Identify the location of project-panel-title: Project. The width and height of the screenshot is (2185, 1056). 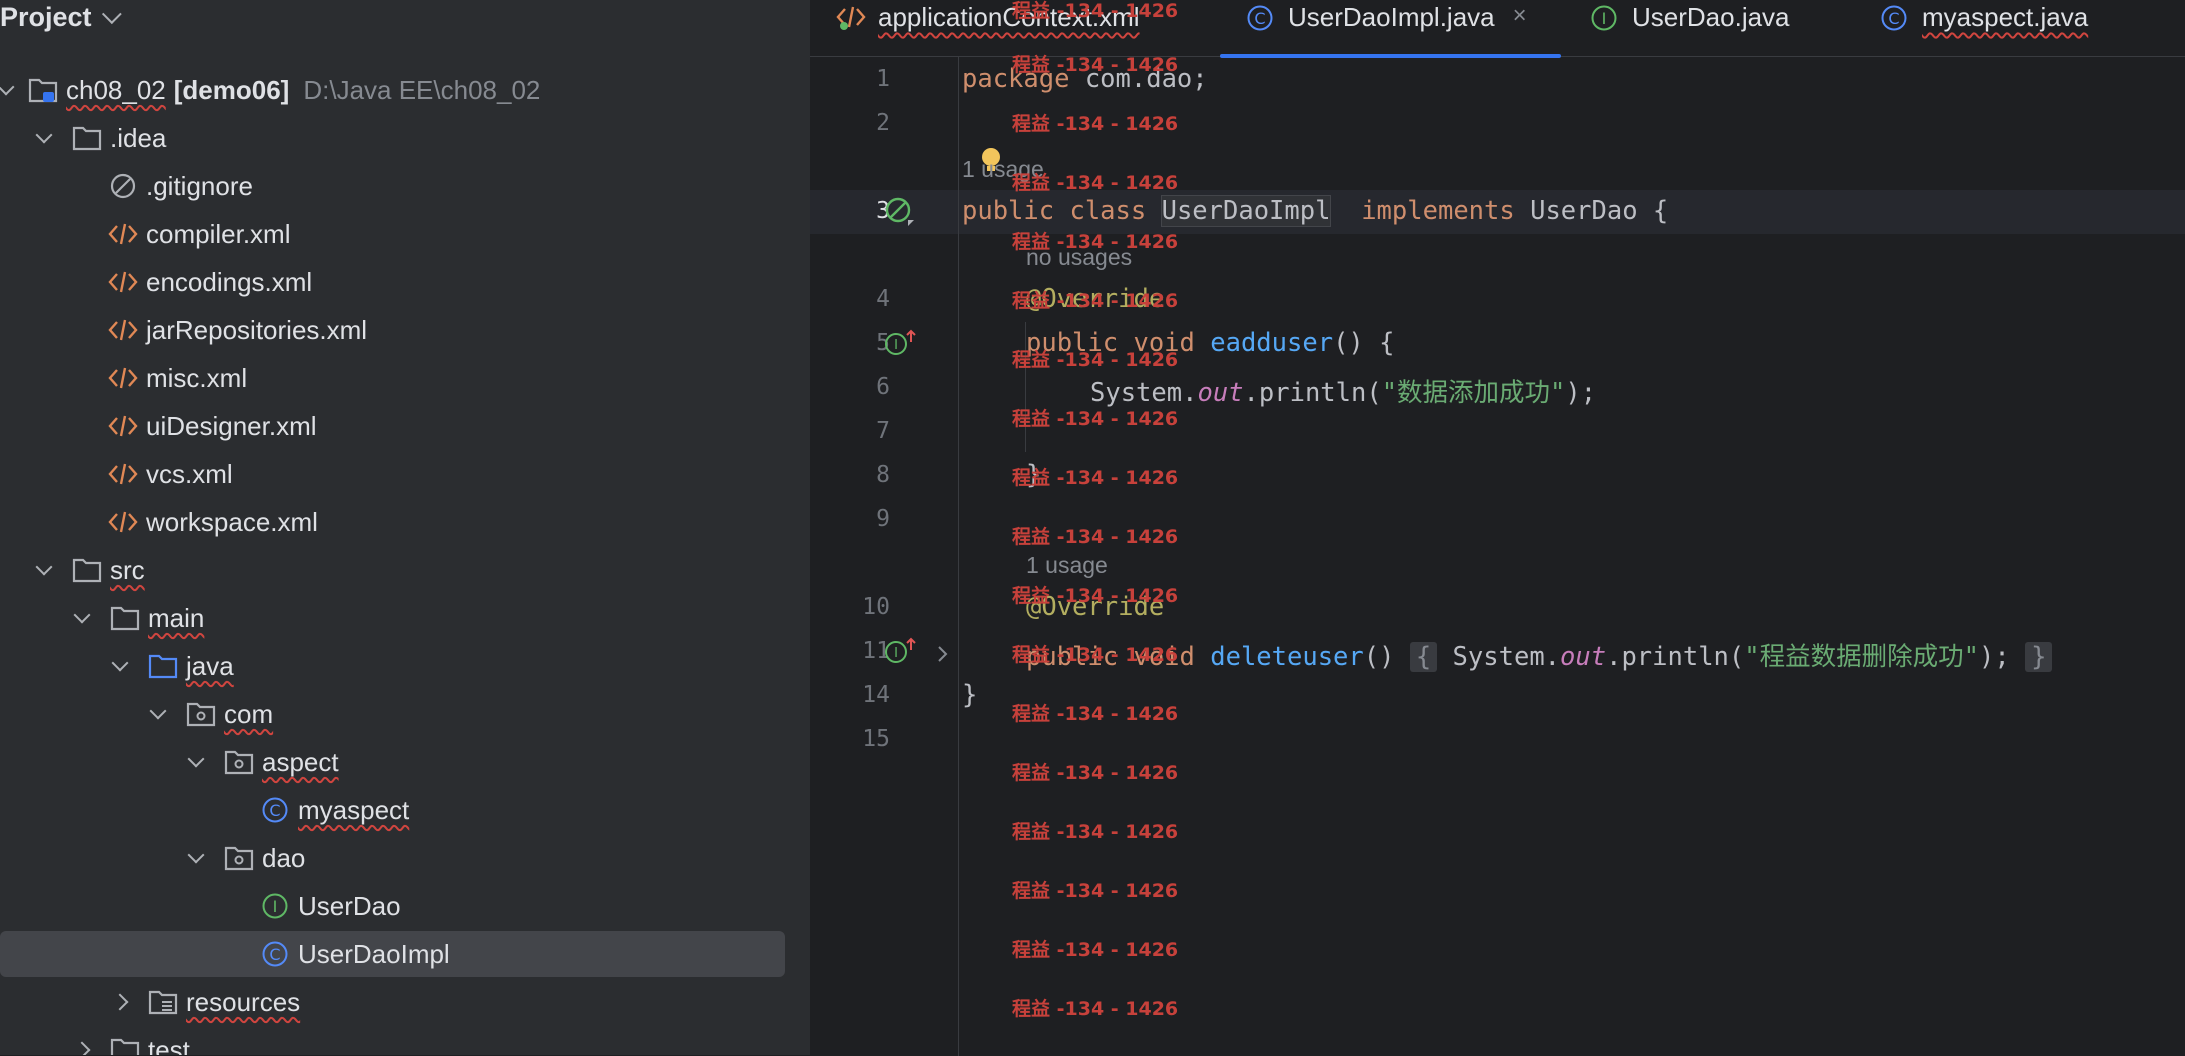
(46, 16).